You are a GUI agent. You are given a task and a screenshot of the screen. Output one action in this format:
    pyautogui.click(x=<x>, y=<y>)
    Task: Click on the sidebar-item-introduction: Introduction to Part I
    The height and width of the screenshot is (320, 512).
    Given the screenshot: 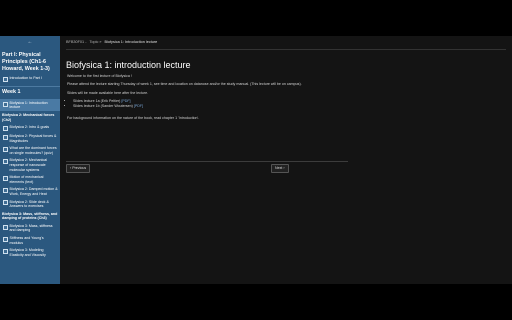 What is the action you would take?
    pyautogui.click(x=30, y=79)
    